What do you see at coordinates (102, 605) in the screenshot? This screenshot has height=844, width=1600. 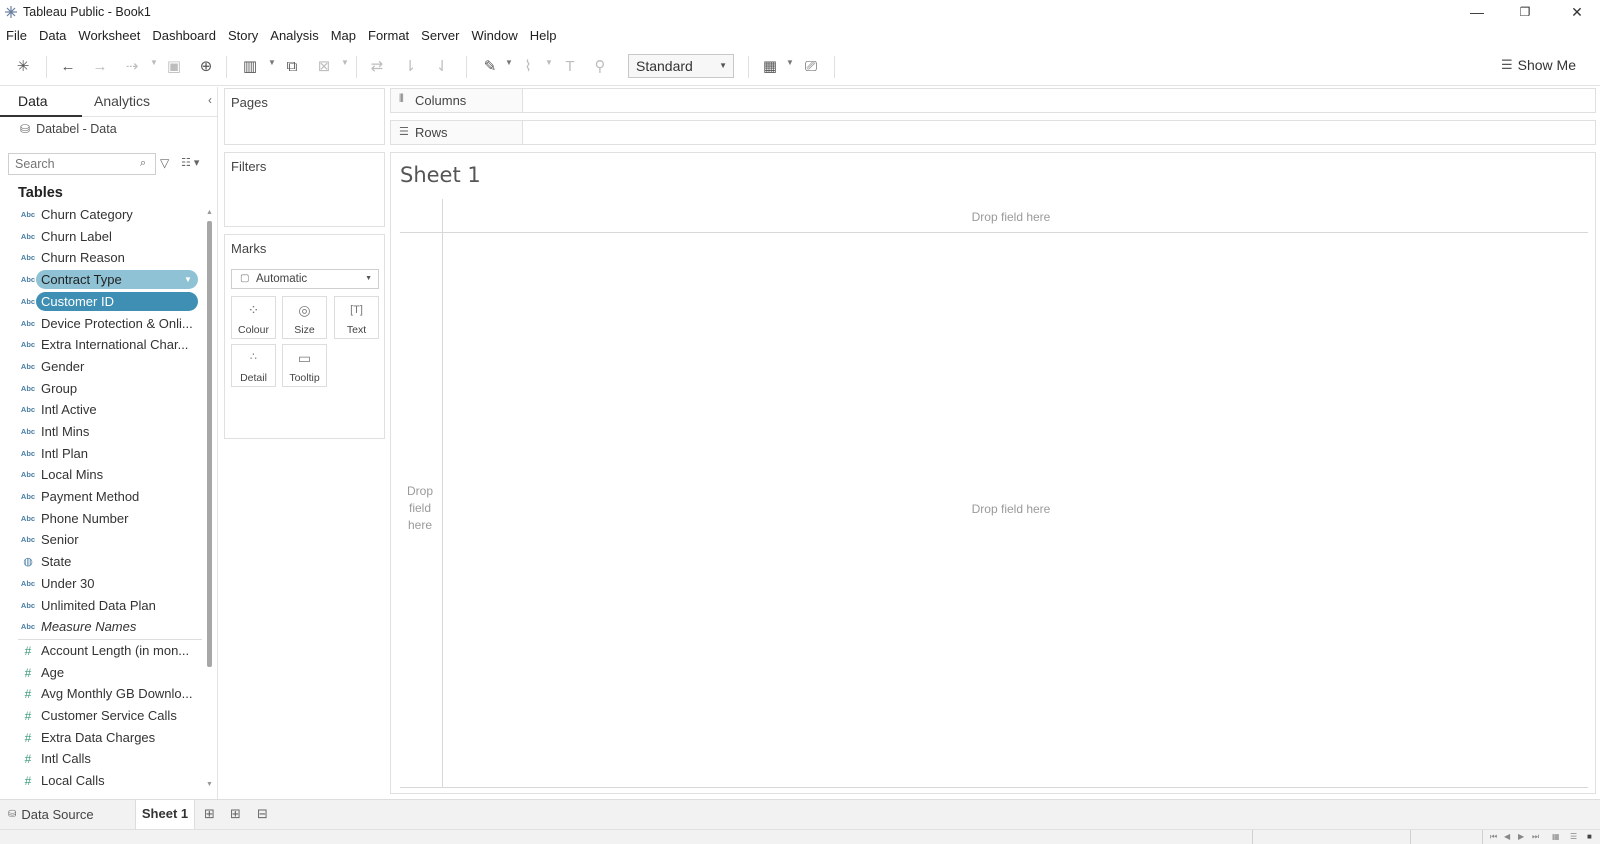 I see `field-item: Abc Unlimited Data Plan` at bounding box center [102, 605].